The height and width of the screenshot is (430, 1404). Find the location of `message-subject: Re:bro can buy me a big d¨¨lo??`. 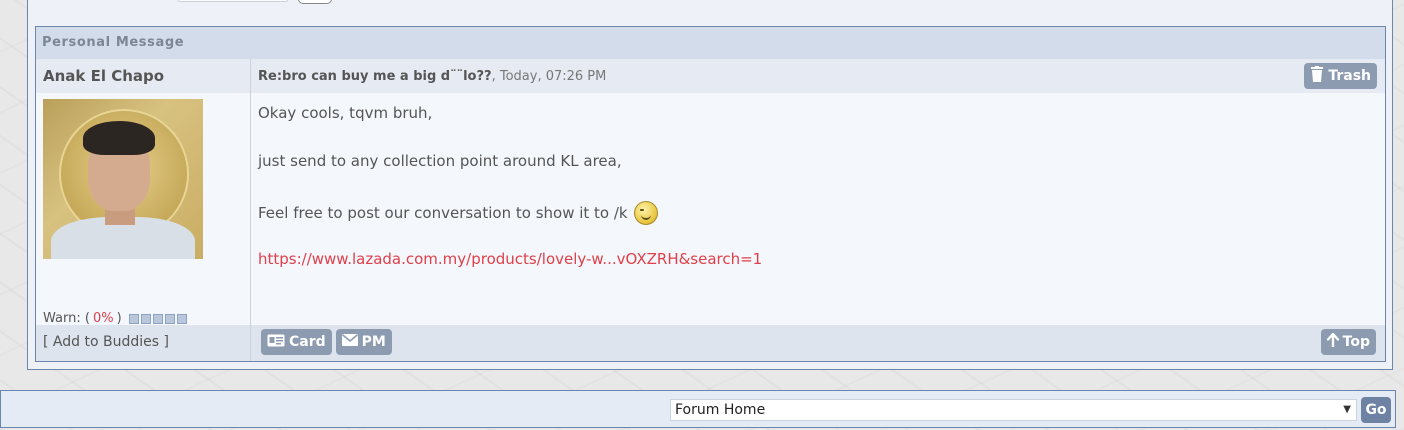

message-subject: Re:bro can buy me a big d¨¨lo?? is located at coordinates (375, 76).